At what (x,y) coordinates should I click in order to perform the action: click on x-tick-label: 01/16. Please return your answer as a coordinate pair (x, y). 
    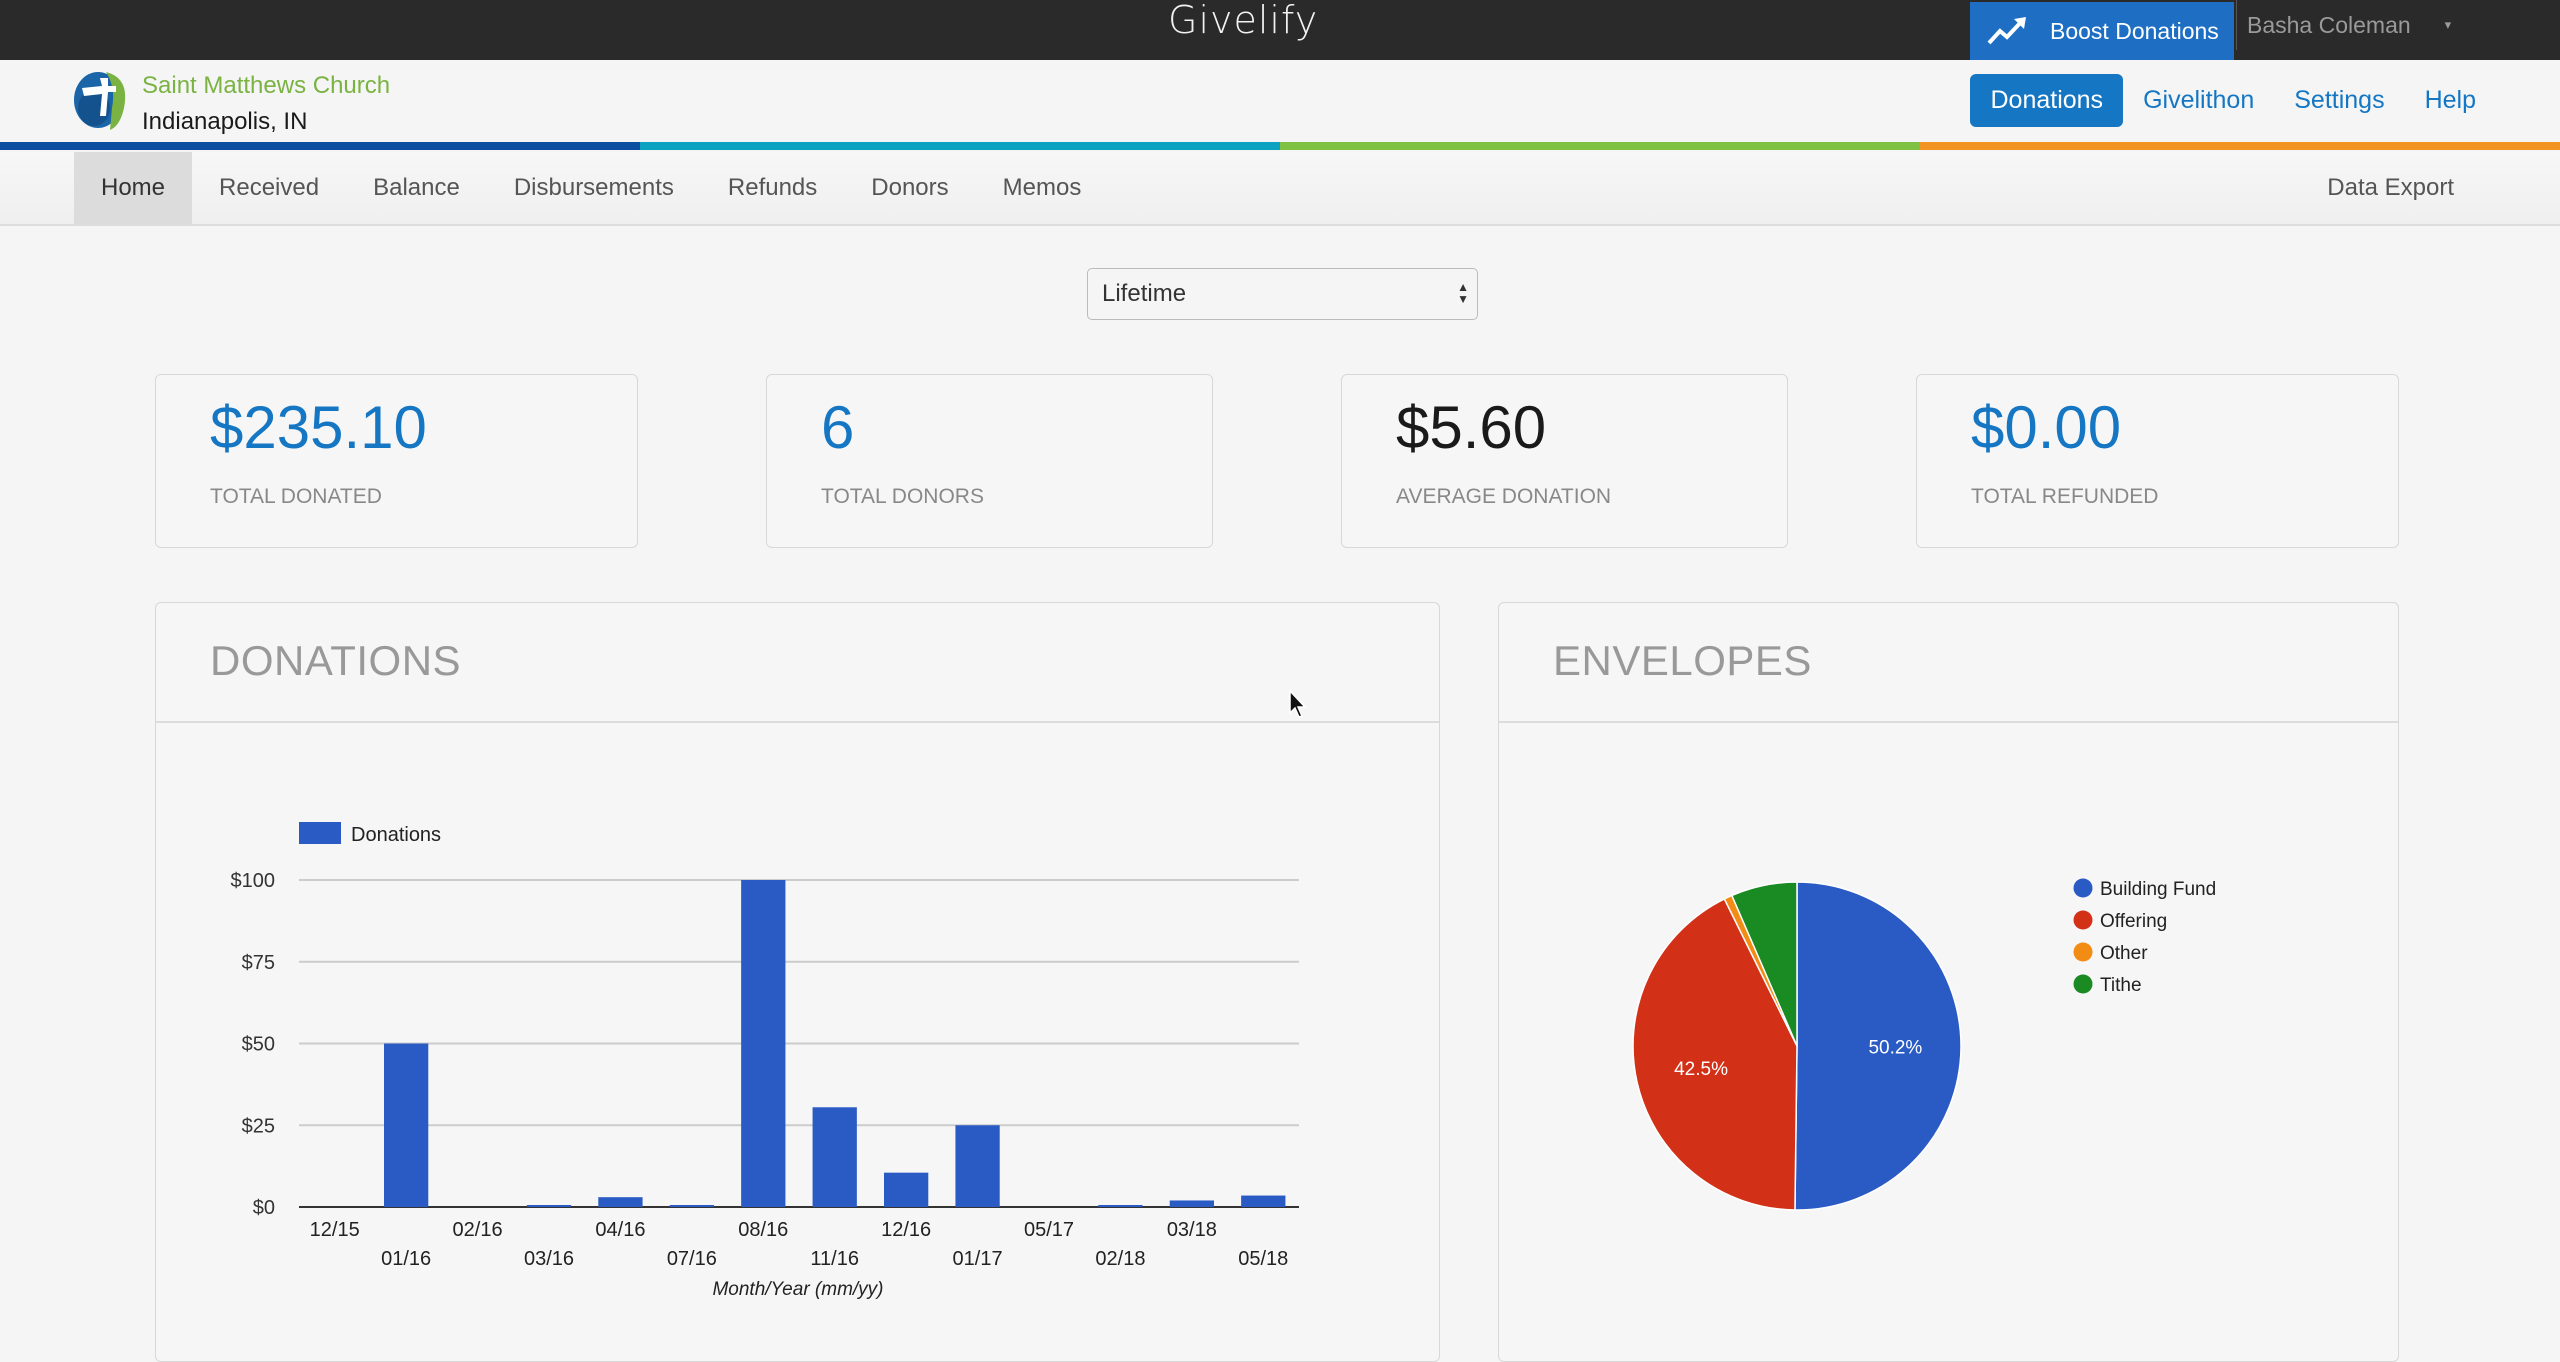
    Looking at the image, I should click on (406, 1259).